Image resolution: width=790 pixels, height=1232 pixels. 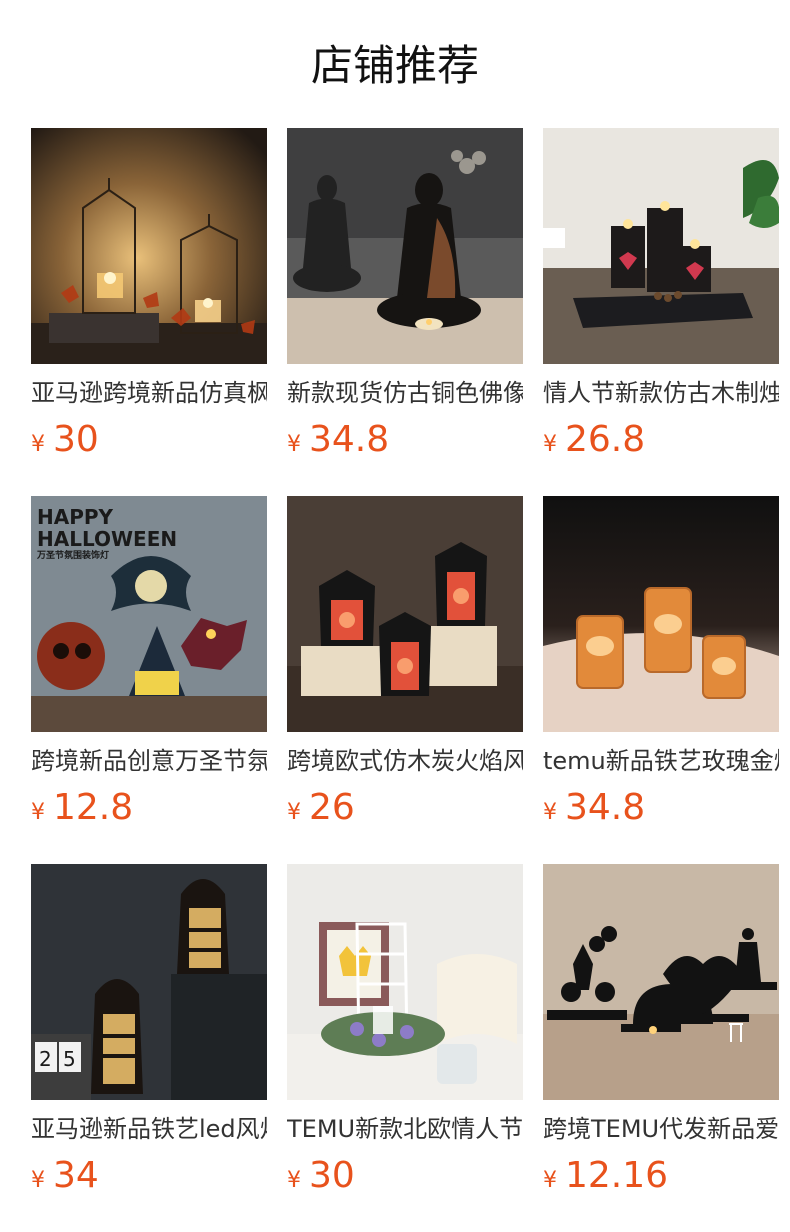 I want to click on product-card: 亚马逊跨境新品仿真枫叶铁艺风灯 ¥ 30, so click(x=149, y=312).